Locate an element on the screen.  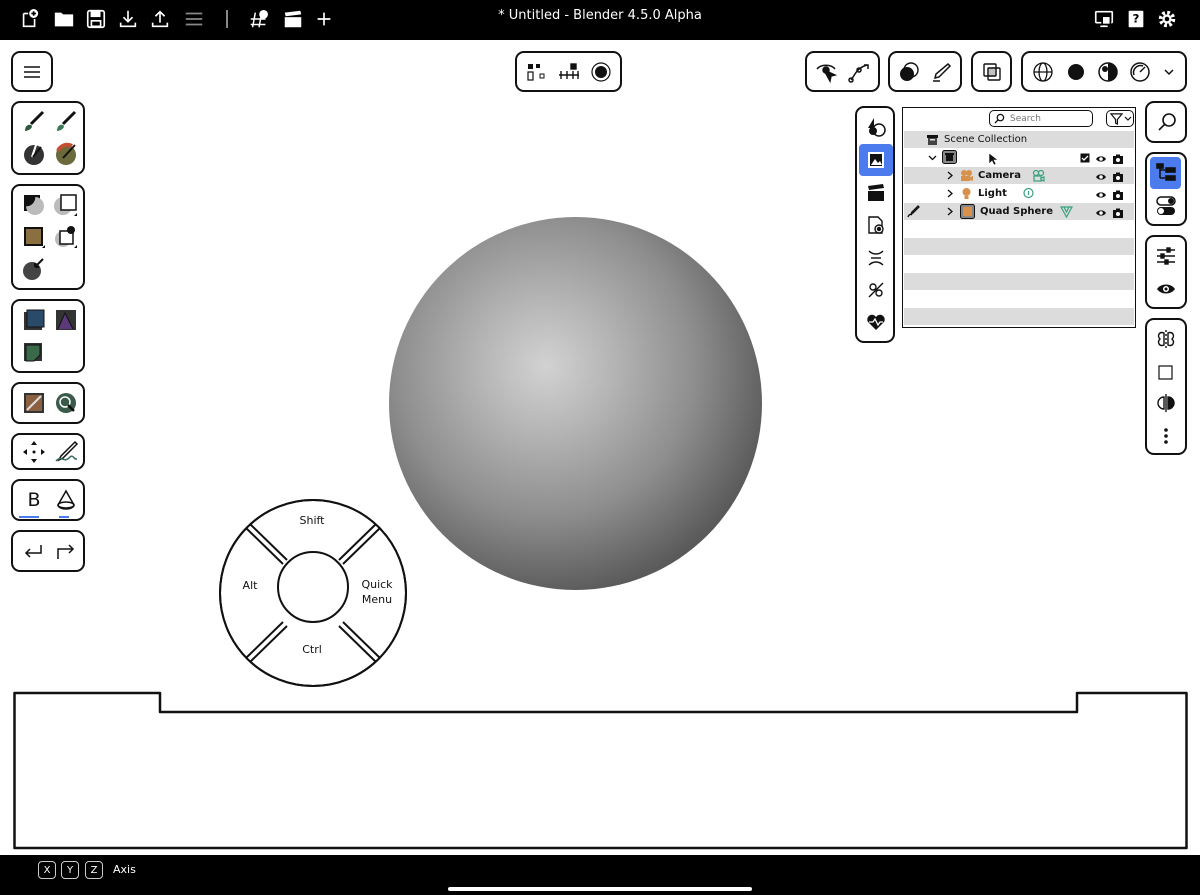
texture-tool-icon is located at coordinates (34, 237).